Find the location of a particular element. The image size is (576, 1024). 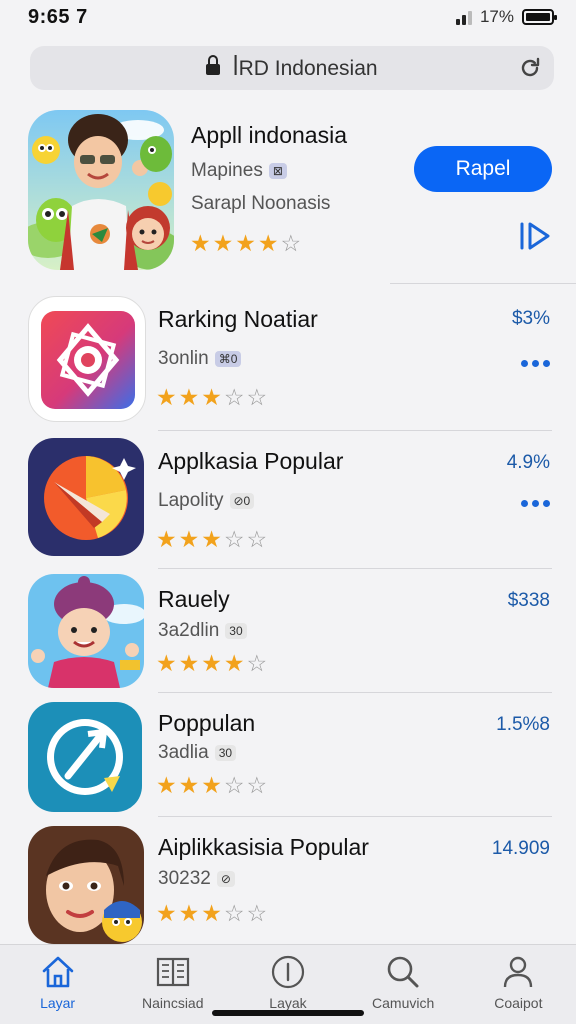

list-item: Poppulan 3adlia 30 ★ ★ ★ ☆ ☆ 1.5%8 is located at coordinates (288, 766).